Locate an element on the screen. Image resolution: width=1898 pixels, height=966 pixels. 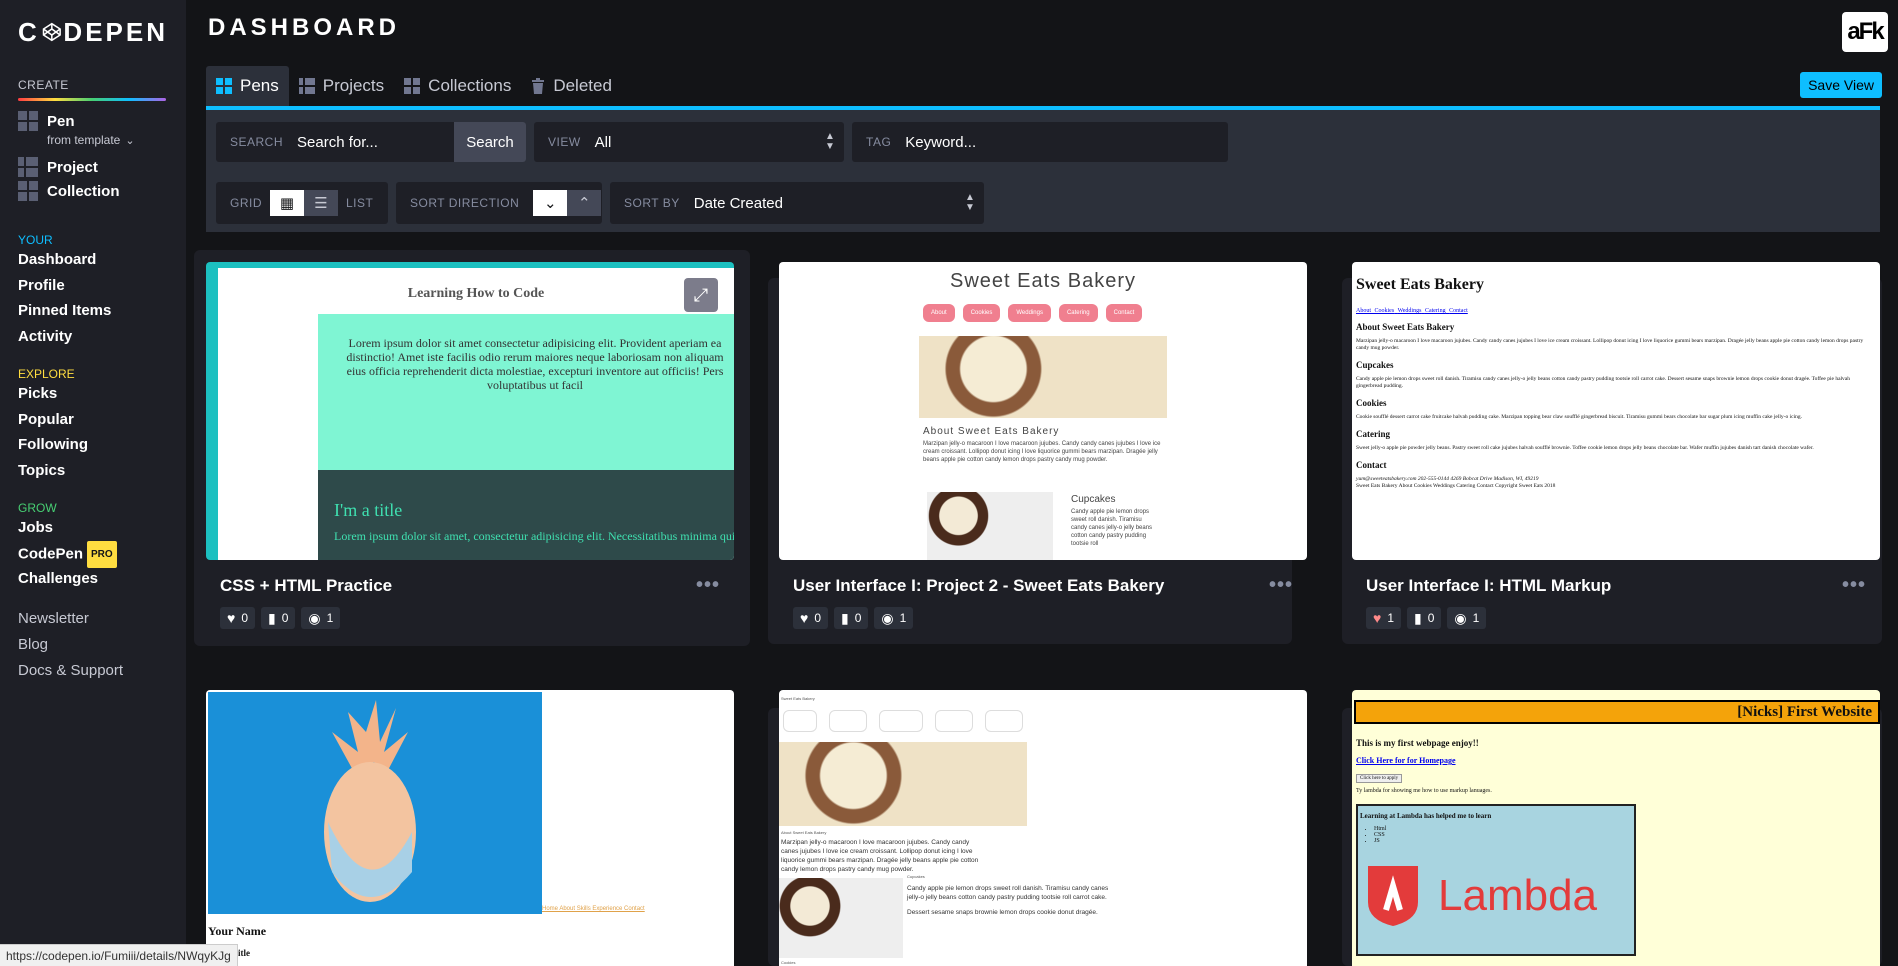
tab-deleted-label: Deleted is located at coordinates (582, 85).